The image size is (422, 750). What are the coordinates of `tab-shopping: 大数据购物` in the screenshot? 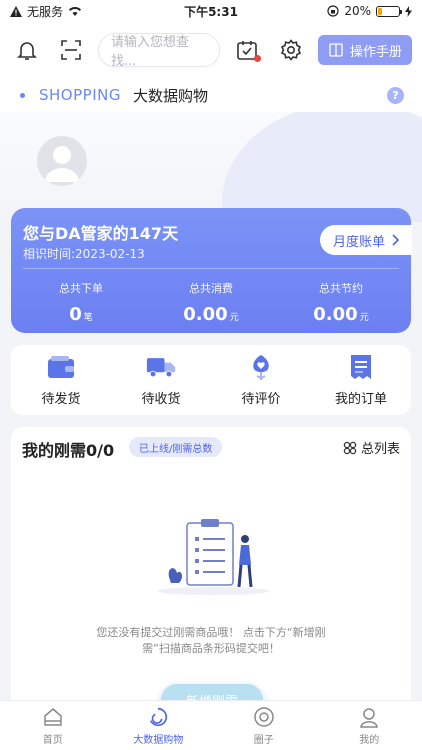 It's located at (159, 725).